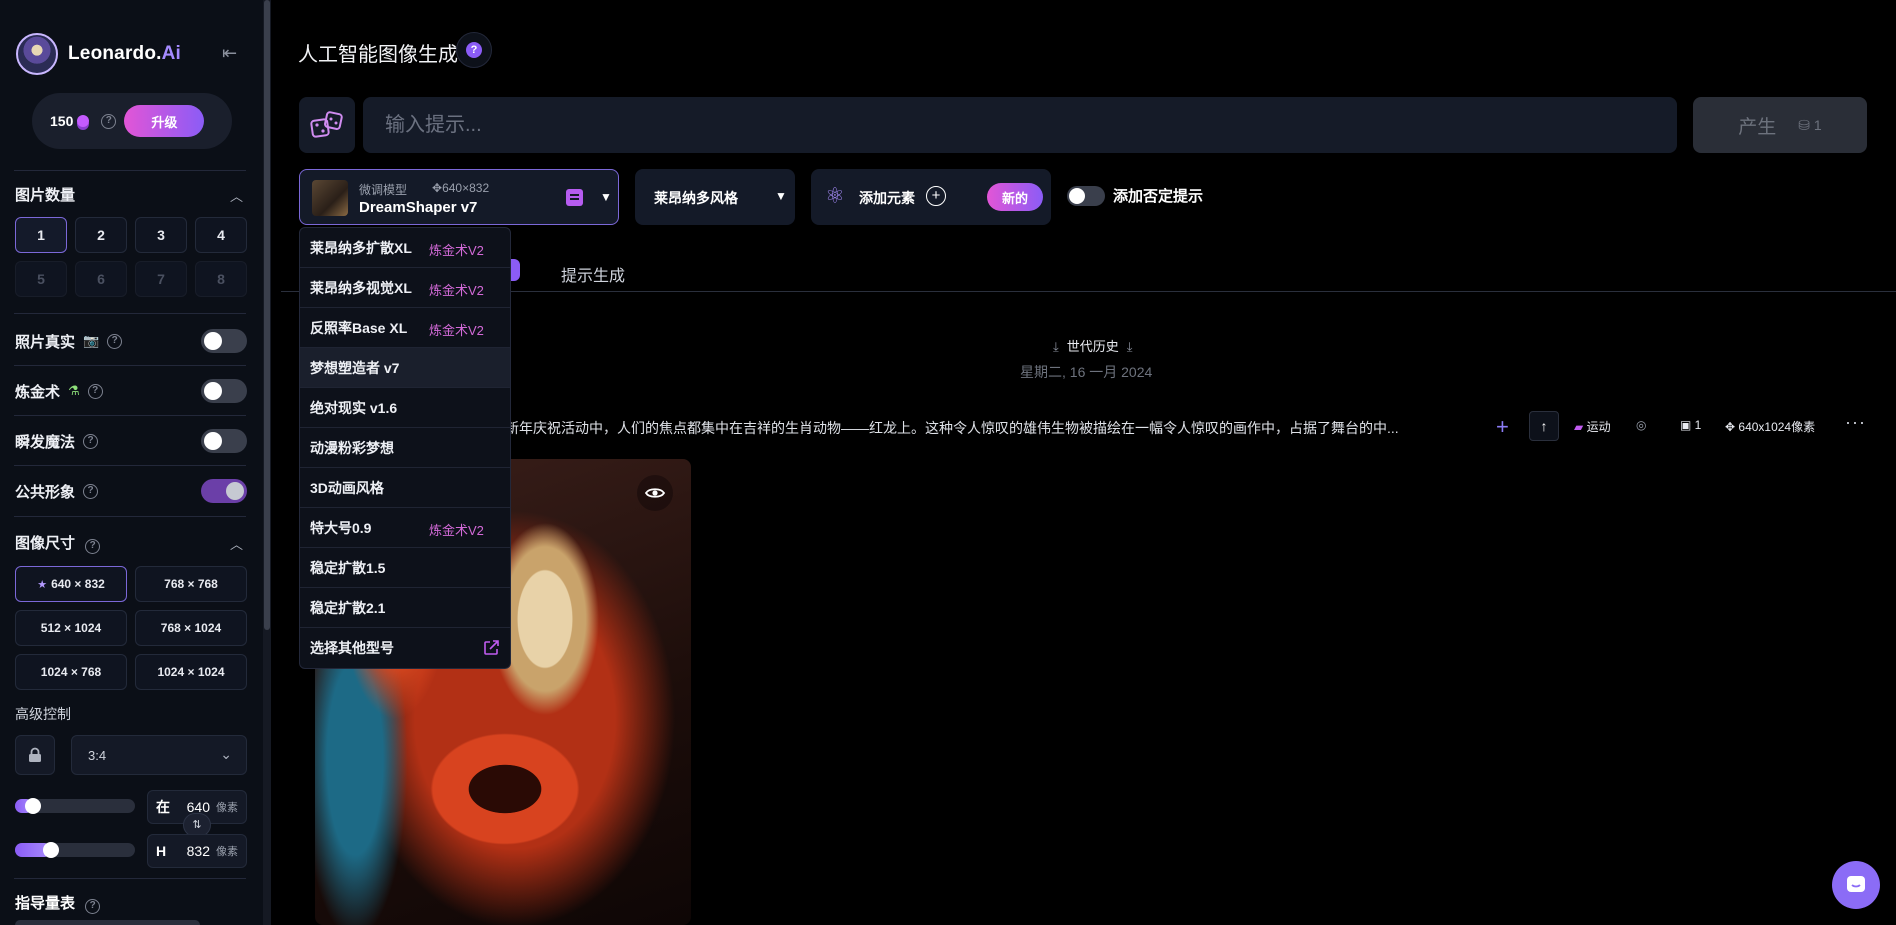 The width and height of the screenshot is (1896, 925). I want to click on model-option: 莱昂纳多视觉XL 炼金术V2, so click(405, 288).